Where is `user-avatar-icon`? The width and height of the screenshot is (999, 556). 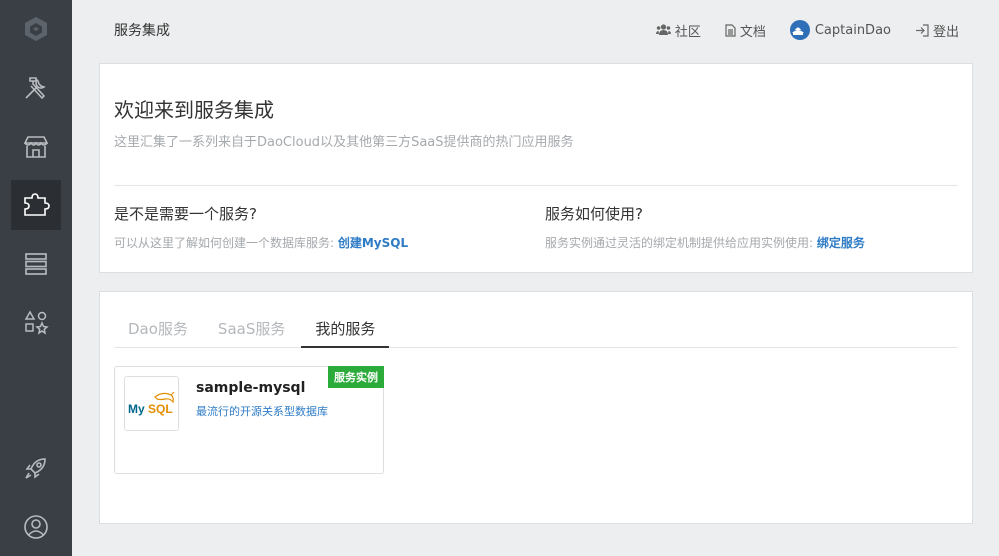 user-avatar-icon is located at coordinates (799, 30).